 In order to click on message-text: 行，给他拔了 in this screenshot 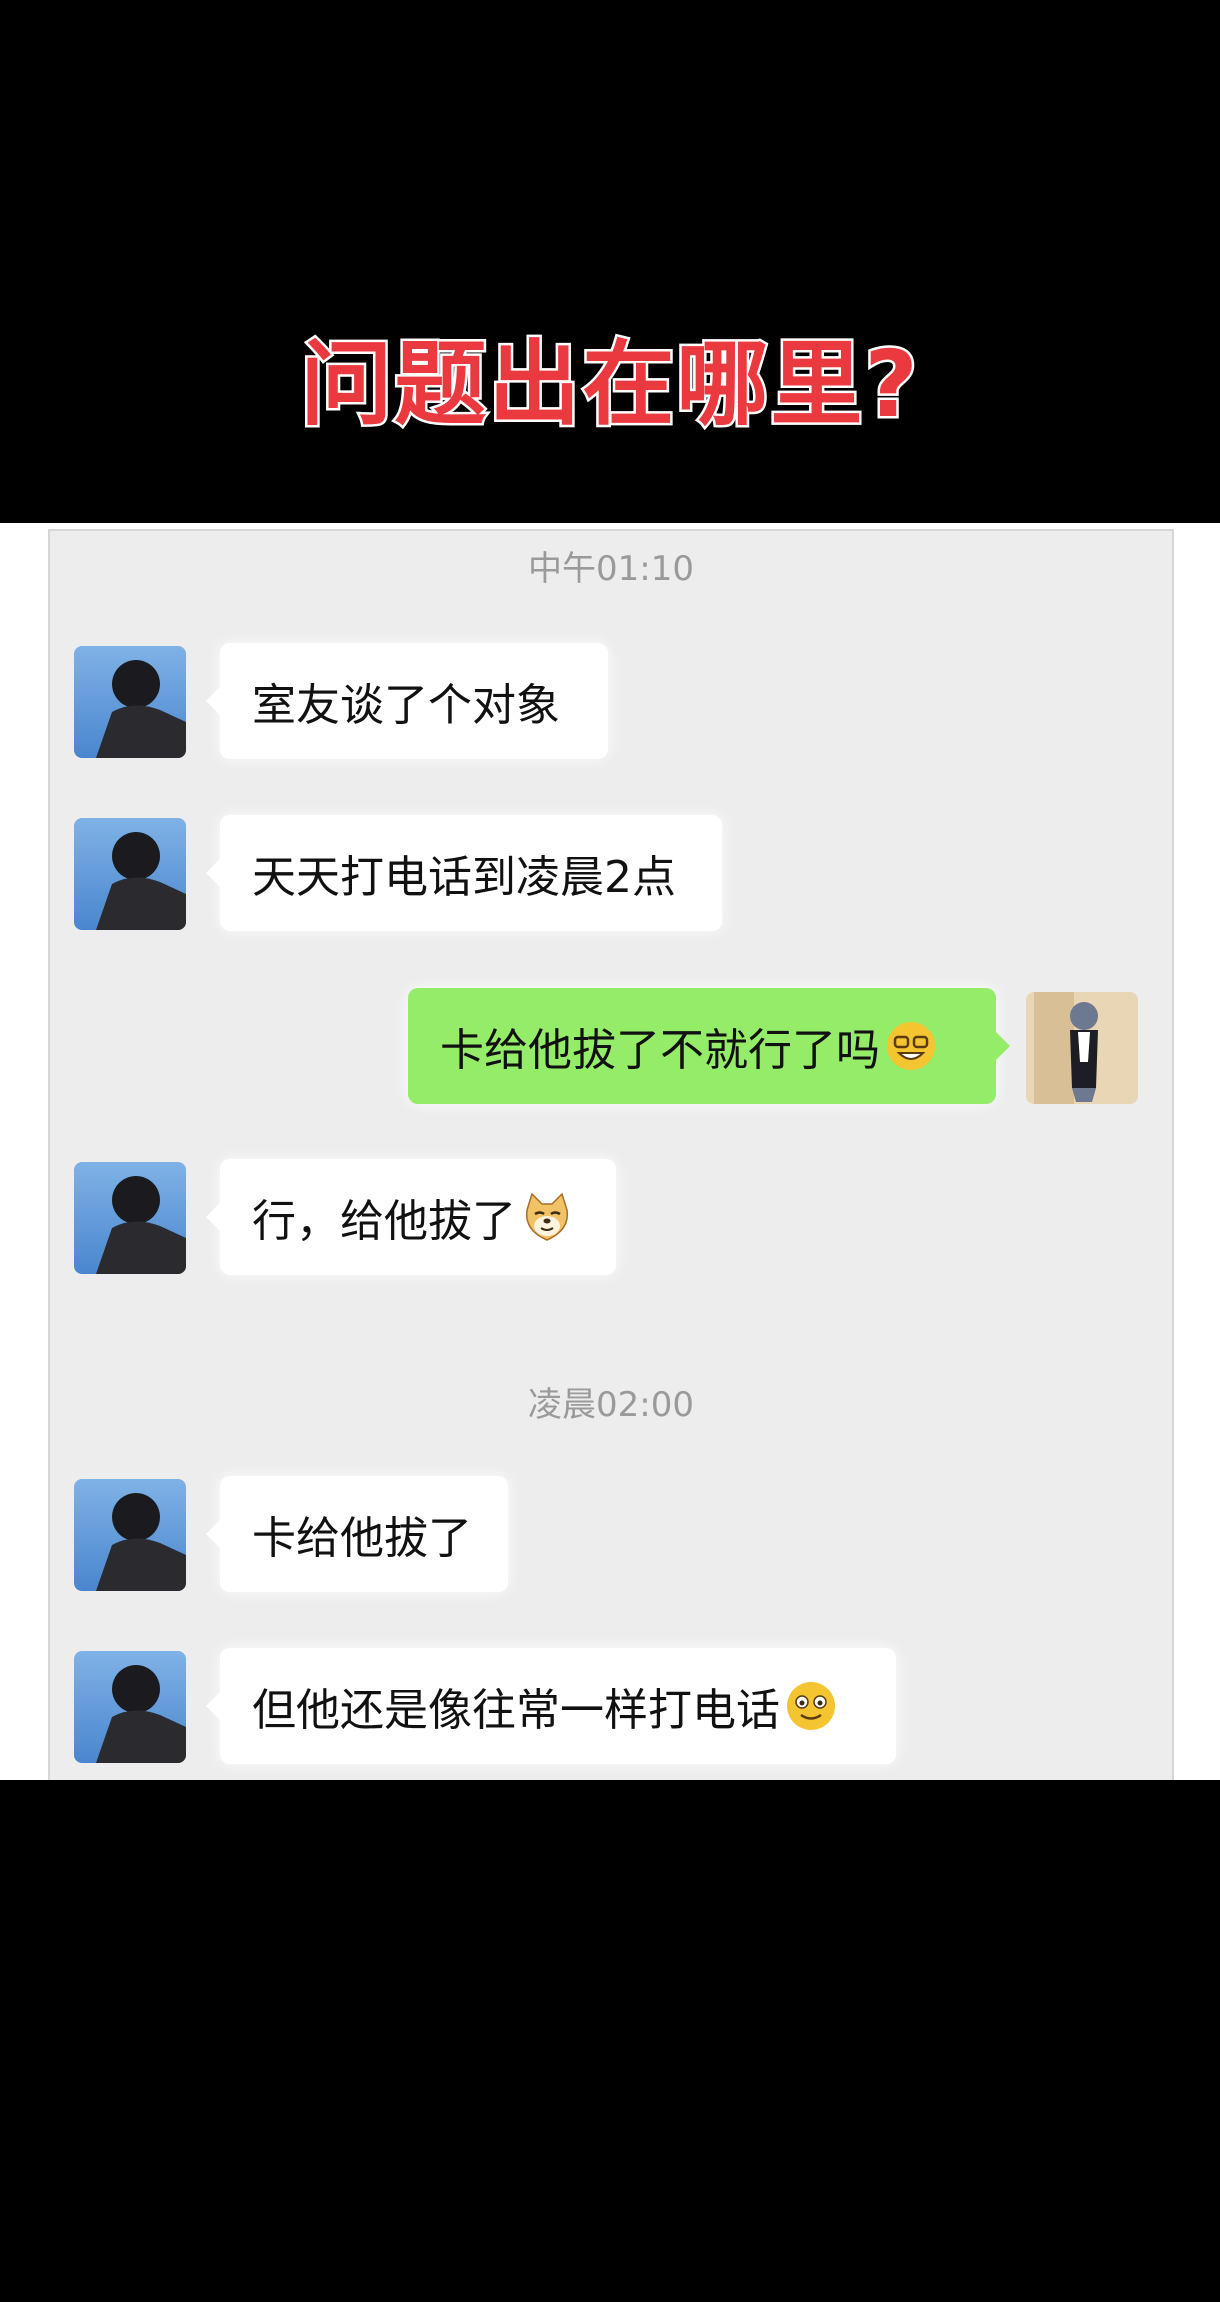, I will do `click(384, 1221)`.